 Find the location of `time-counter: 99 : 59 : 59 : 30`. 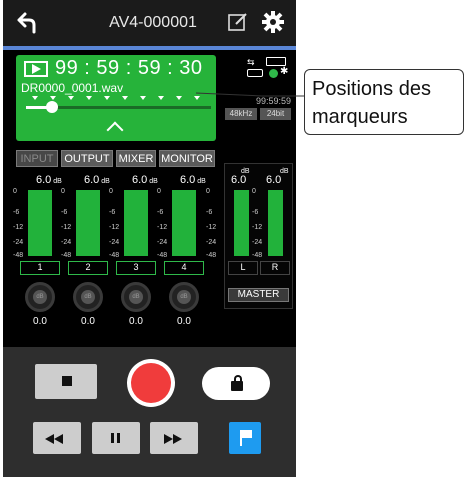

time-counter: 99 : 59 : 59 : 30 is located at coordinates (129, 68).